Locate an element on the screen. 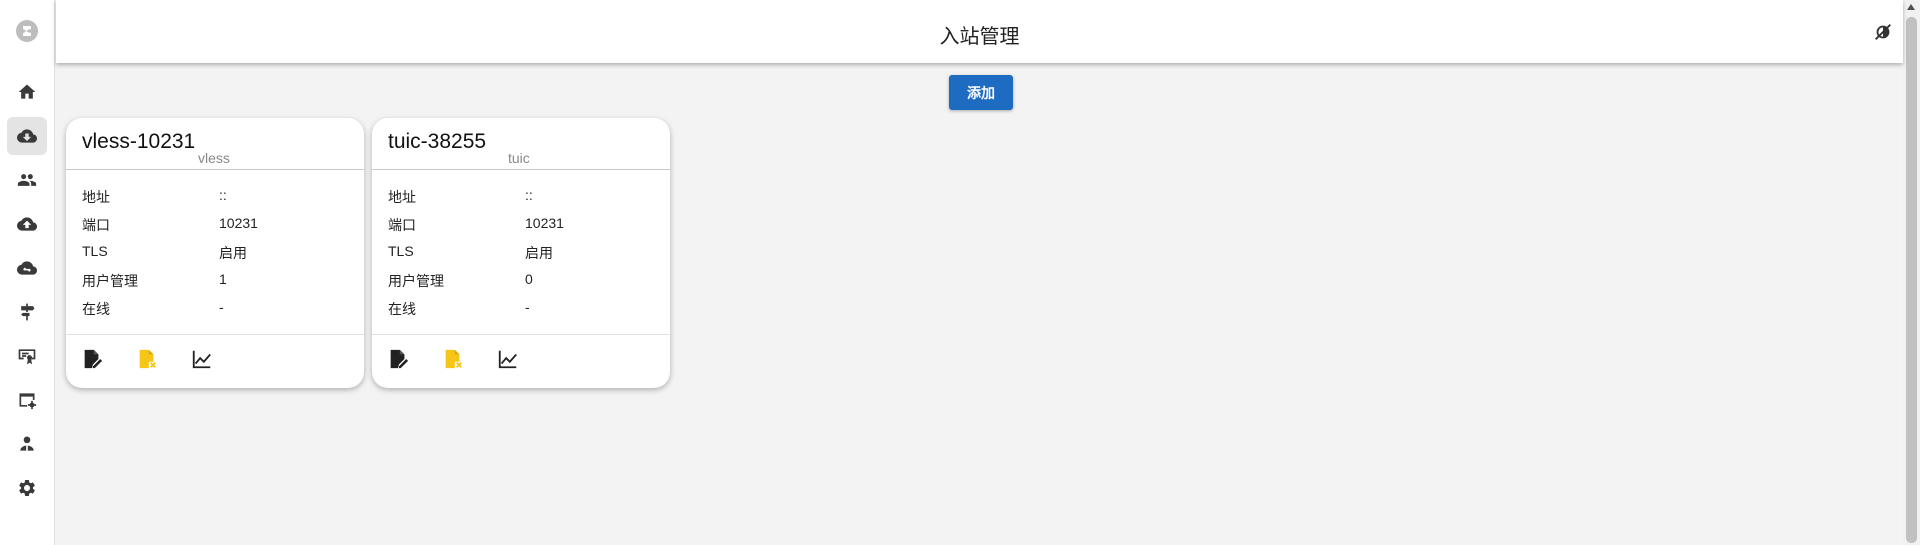  info-row-users: 用户管理 1 is located at coordinates (218, 283).